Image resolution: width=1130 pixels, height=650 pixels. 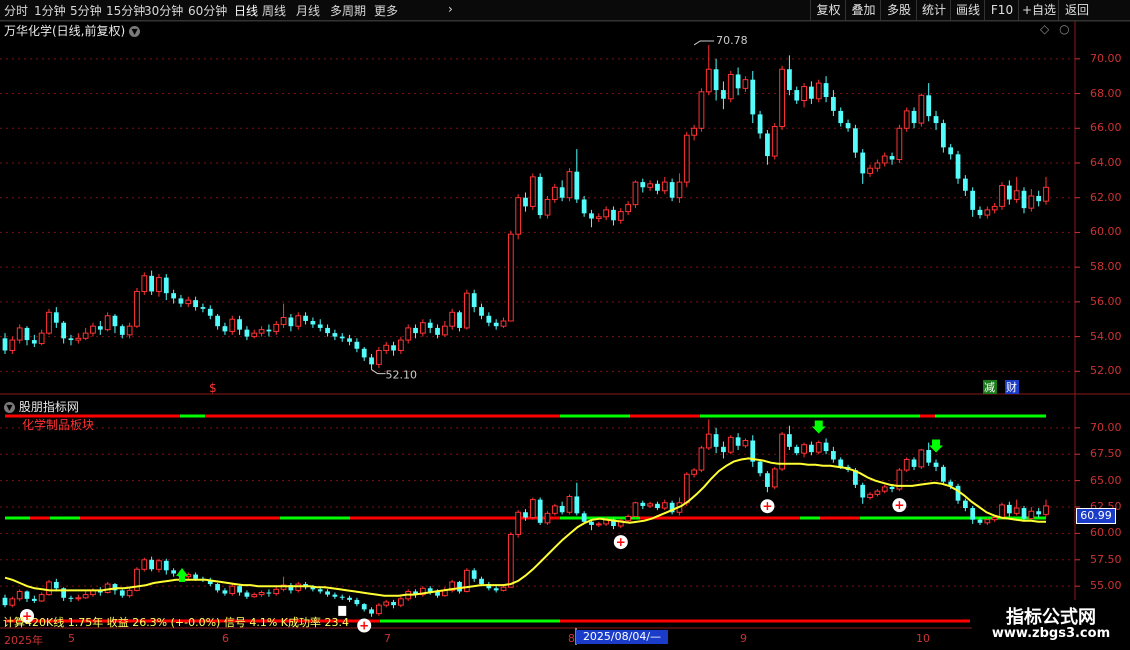 I want to click on x-tick-label: 7, so click(x=387, y=638).